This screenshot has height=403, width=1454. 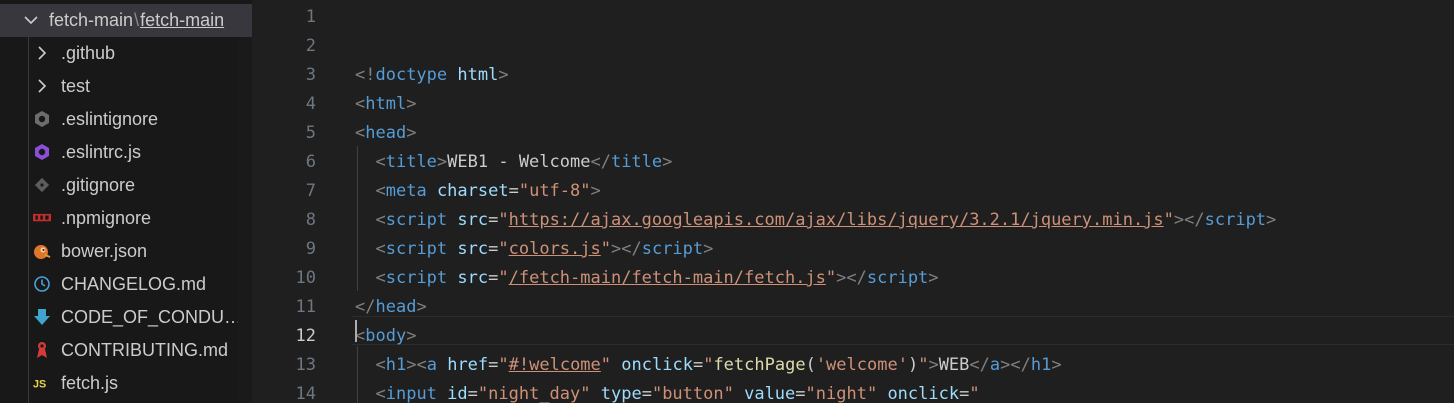 I want to click on tree-file-eslintignore: .eslintignore, so click(x=126, y=119).